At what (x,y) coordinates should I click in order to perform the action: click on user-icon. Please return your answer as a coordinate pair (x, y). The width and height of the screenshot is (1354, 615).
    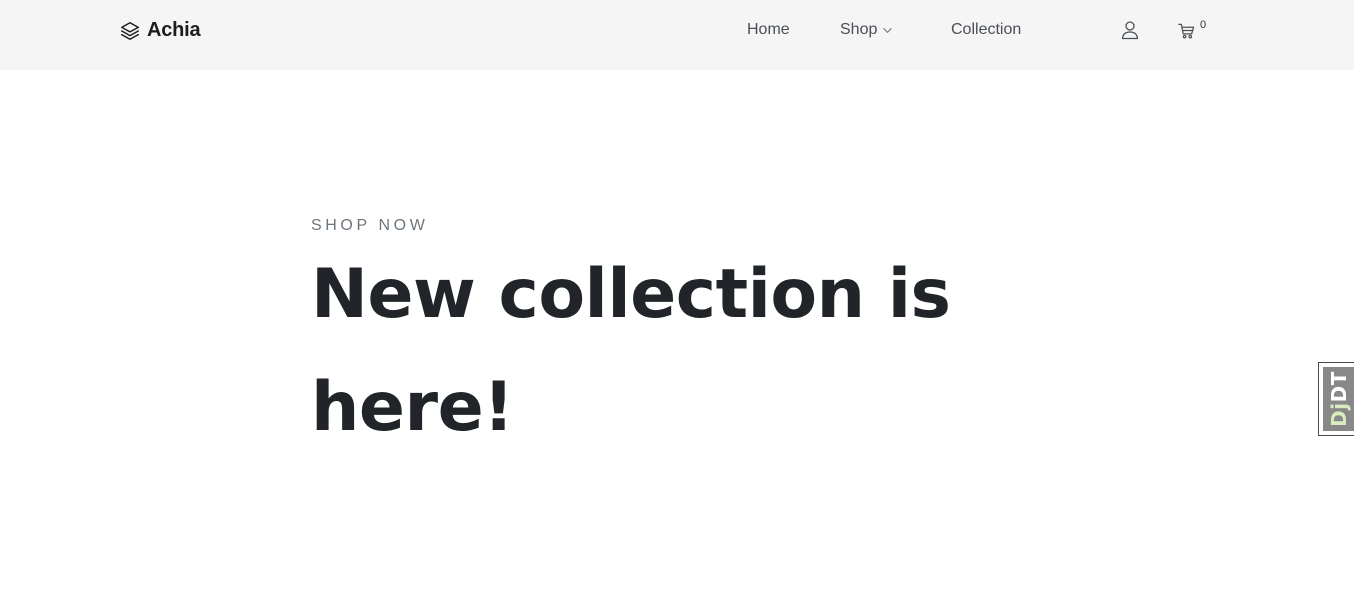
    Looking at the image, I should click on (1130, 30).